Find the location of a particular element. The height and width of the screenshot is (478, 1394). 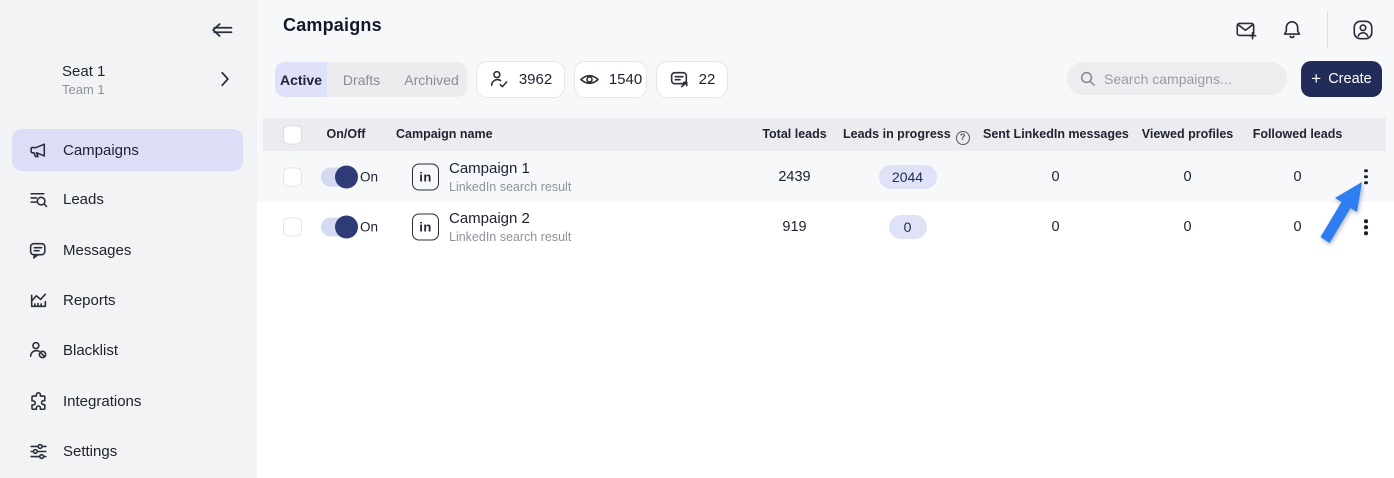

eye-icon is located at coordinates (589, 79).